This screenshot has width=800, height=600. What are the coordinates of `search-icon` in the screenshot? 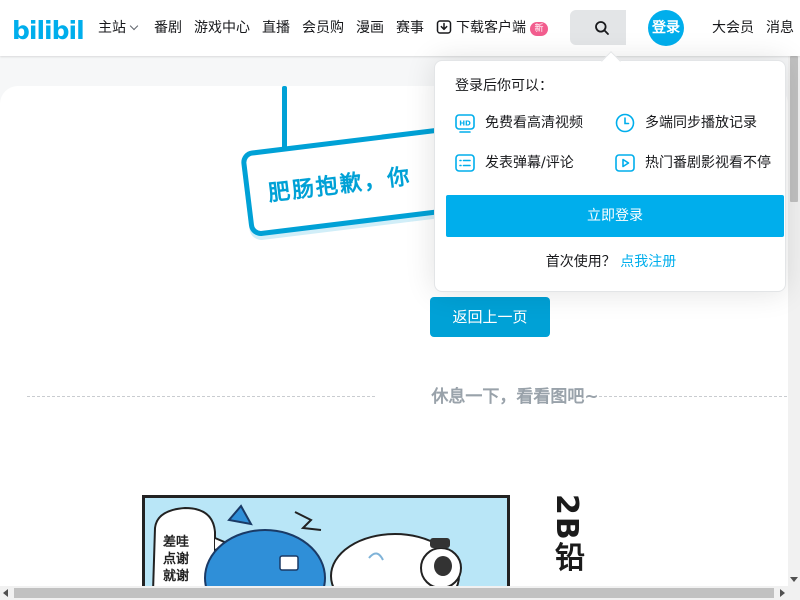 It's located at (602, 27).